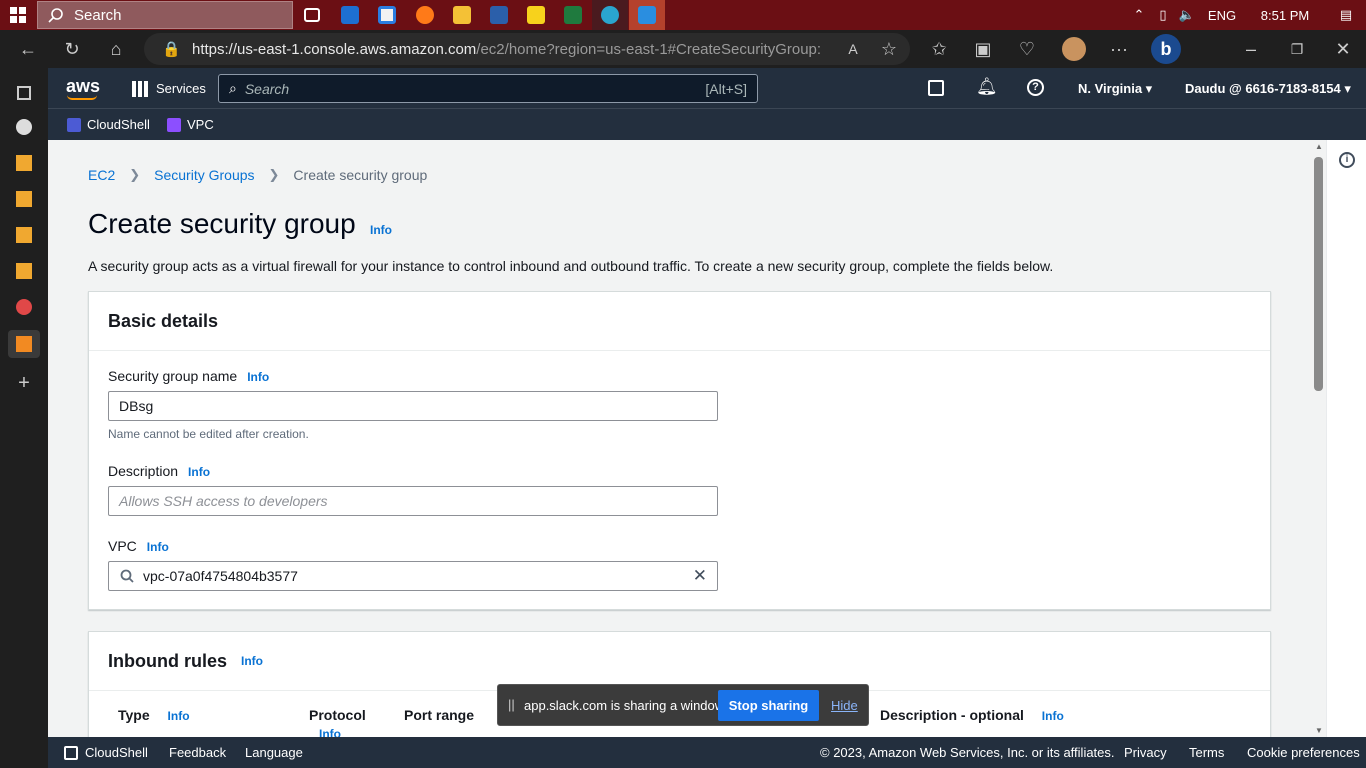  I want to click on column-protocol: Protocol Info, so click(337, 722).